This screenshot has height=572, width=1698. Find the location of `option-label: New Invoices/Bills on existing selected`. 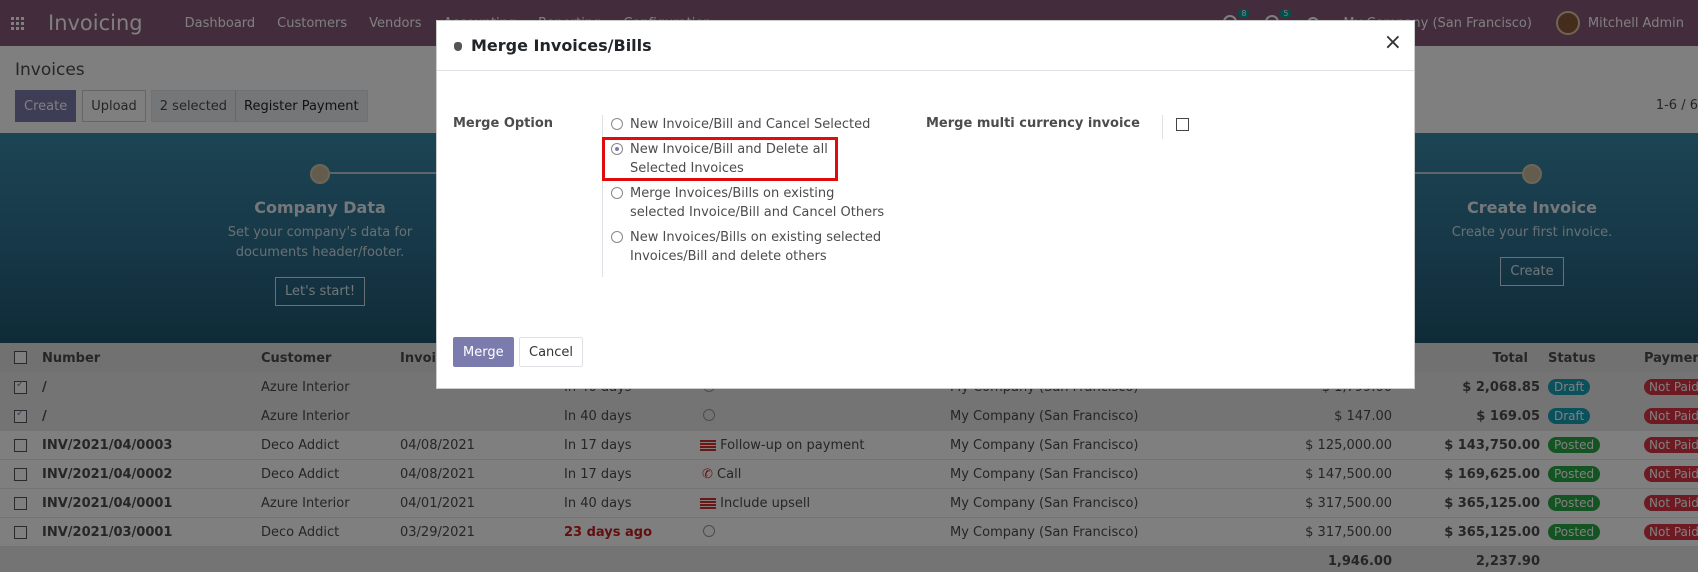

option-label: New Invoices/Bills on existing selected is located at coordinates (756, 237).